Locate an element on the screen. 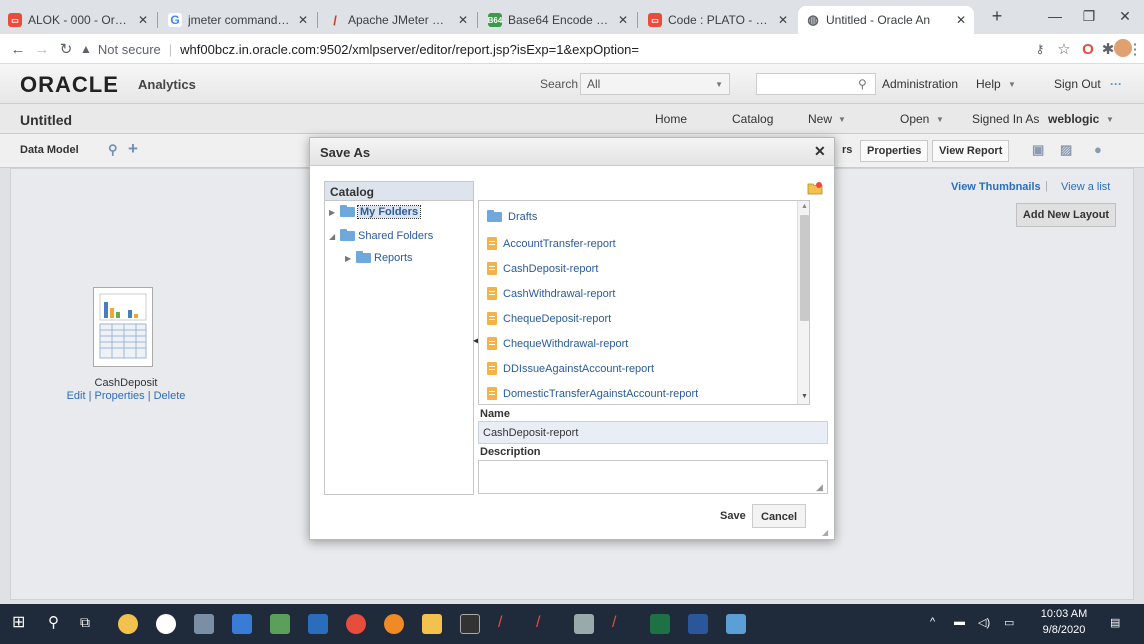  open-menu: Open is located at coordinates (914, 119).